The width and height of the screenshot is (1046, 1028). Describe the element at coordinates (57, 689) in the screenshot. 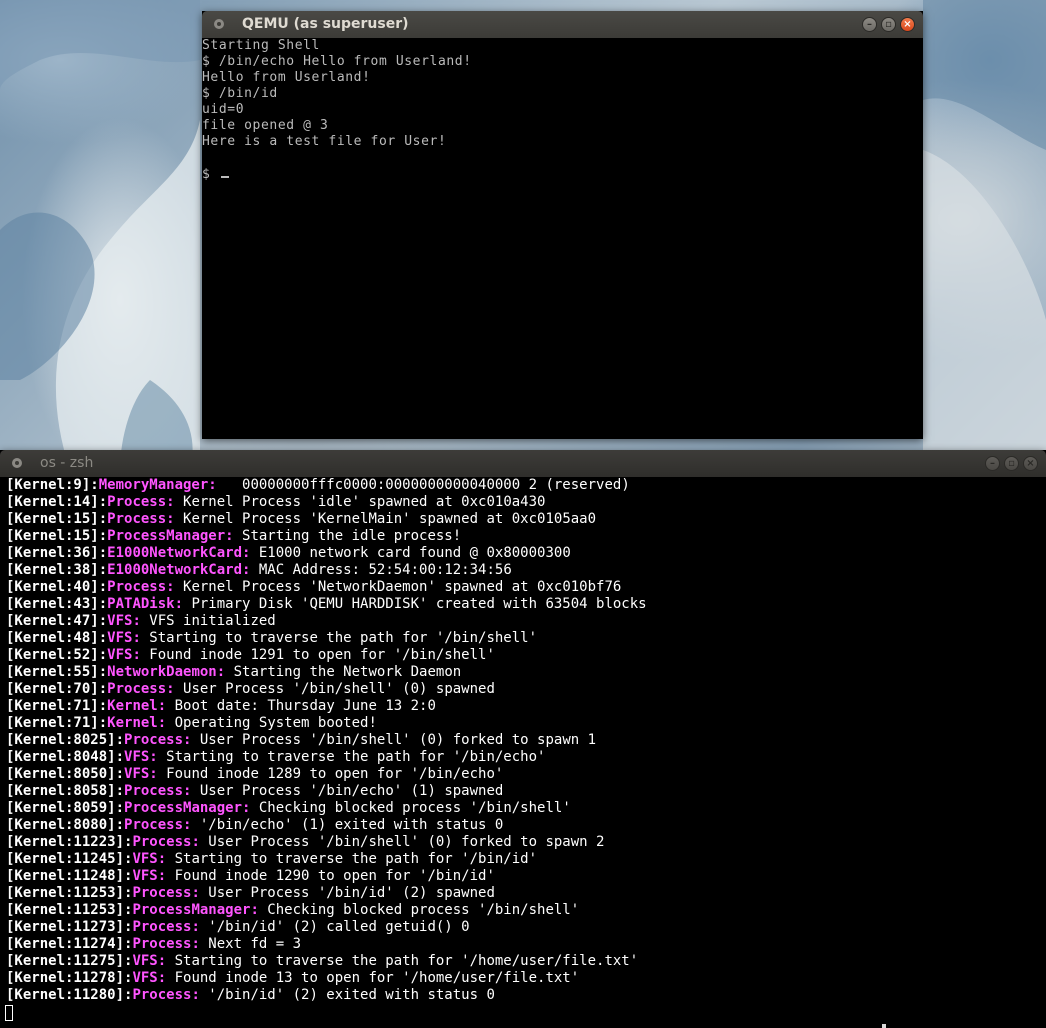

I see `log-prefix: [Kernel:70]:` at that location.